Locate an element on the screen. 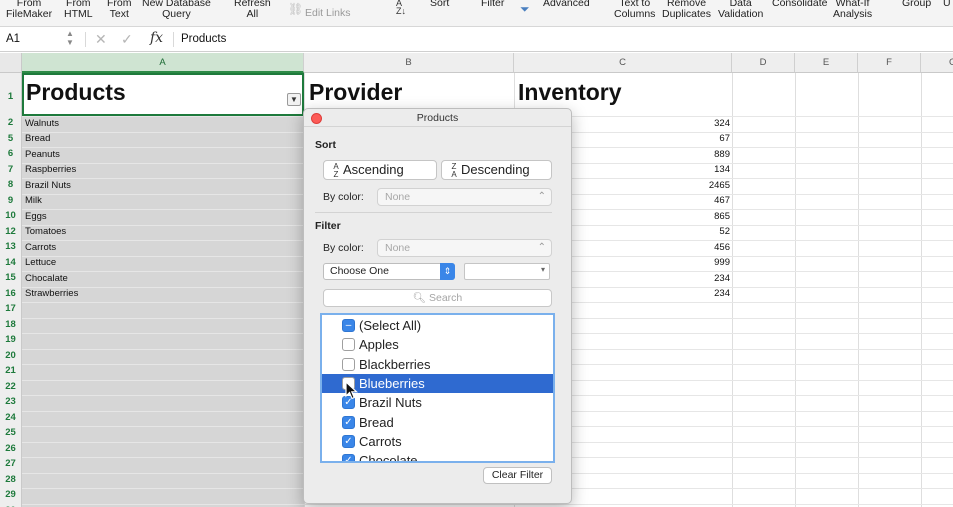 The height and width of the screenshot is (507, 953). column-header-c: C is located at coordinates (623, 63).